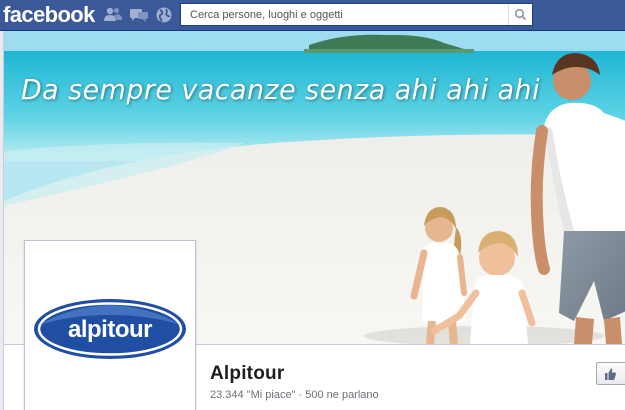  I want to click on page-title: Alpitour, so click(247, 374).